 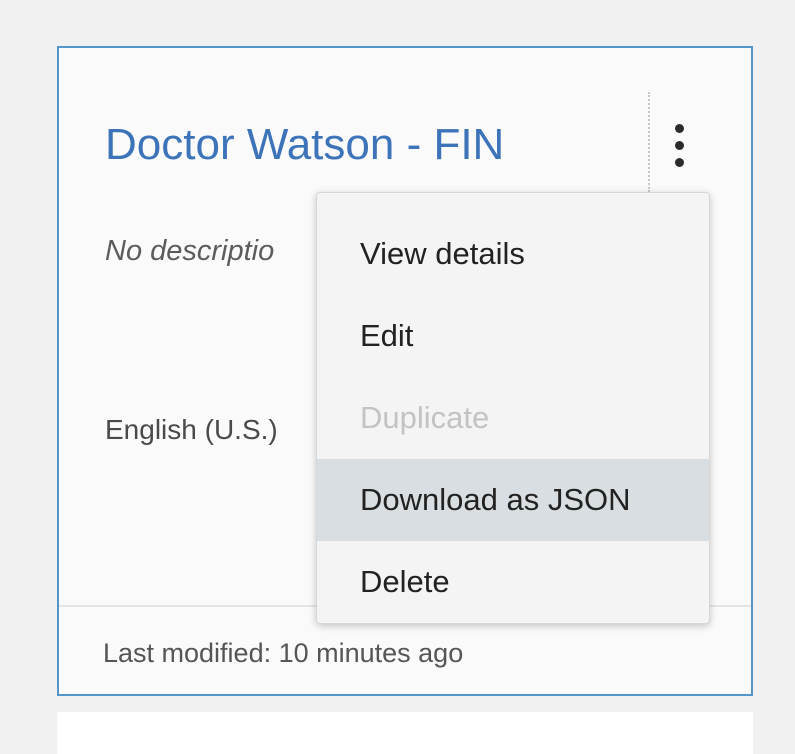 I want to click on card-description: No descriptio, so click(x=190, y=251).